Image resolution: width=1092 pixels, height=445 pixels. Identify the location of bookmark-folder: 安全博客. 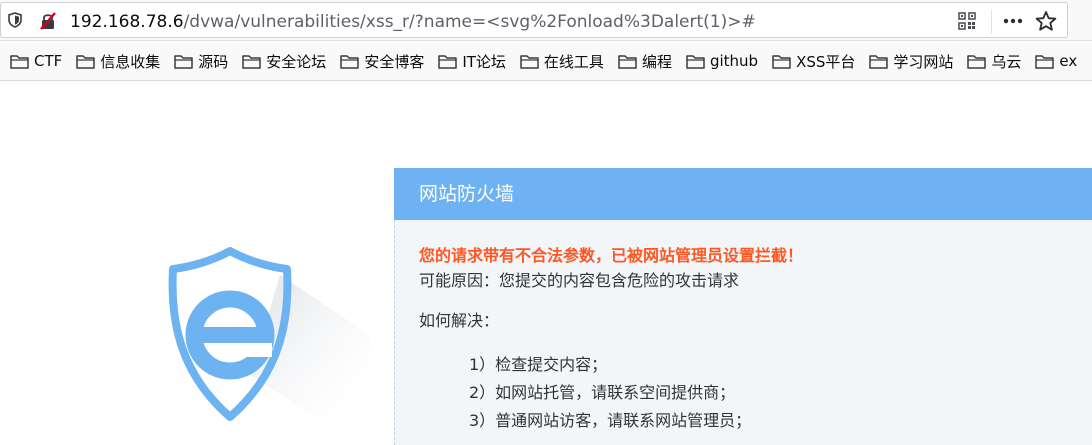
(382, 60).